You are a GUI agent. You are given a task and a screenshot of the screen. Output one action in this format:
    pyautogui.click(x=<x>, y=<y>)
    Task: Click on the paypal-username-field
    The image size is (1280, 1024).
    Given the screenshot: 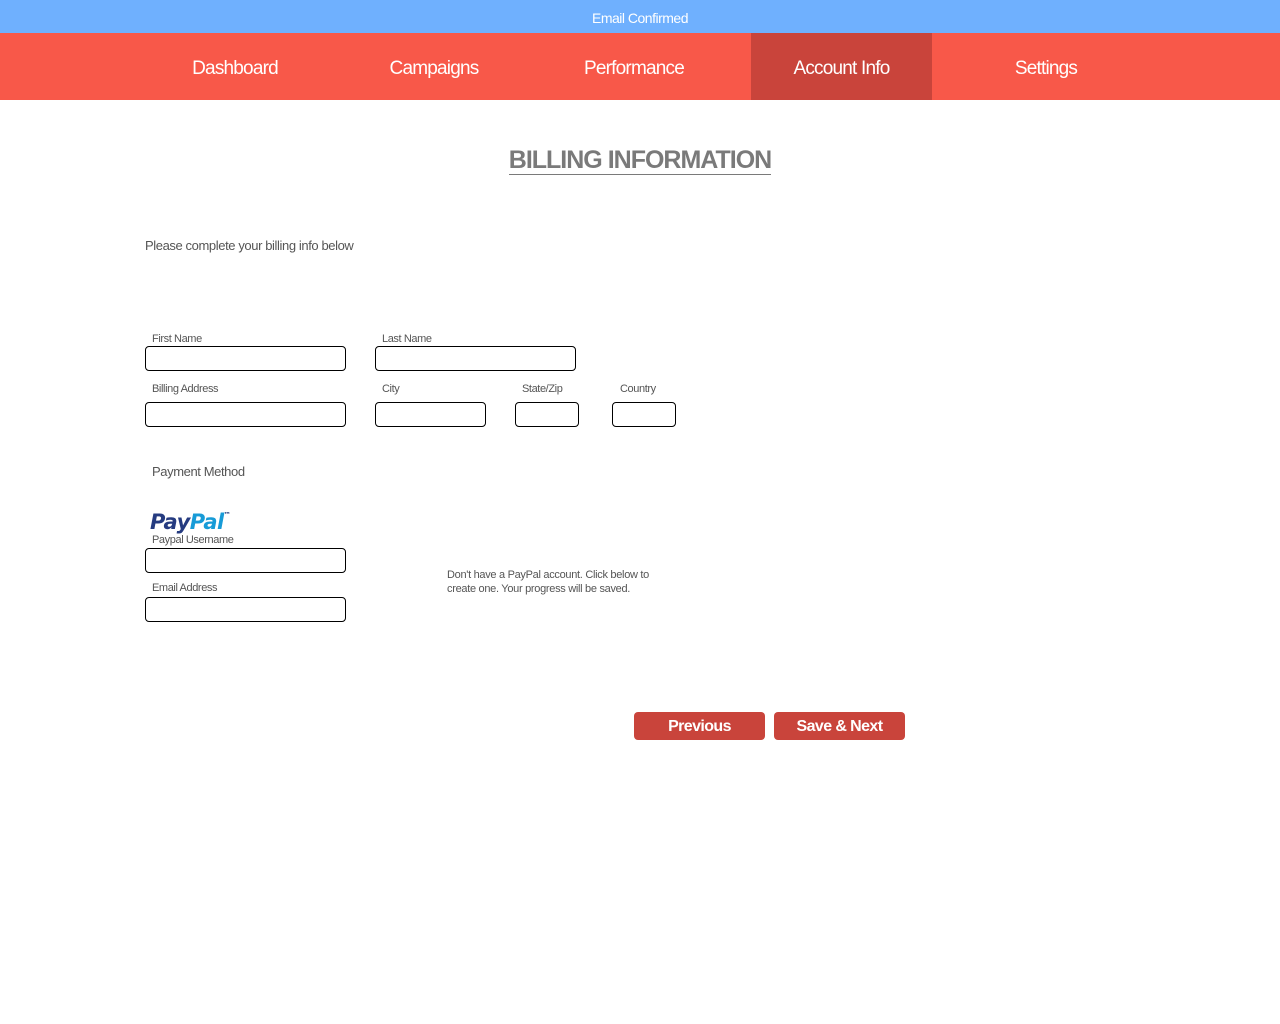 What is the action you would take?
    pyautogui.click(x=245, y=560)
    